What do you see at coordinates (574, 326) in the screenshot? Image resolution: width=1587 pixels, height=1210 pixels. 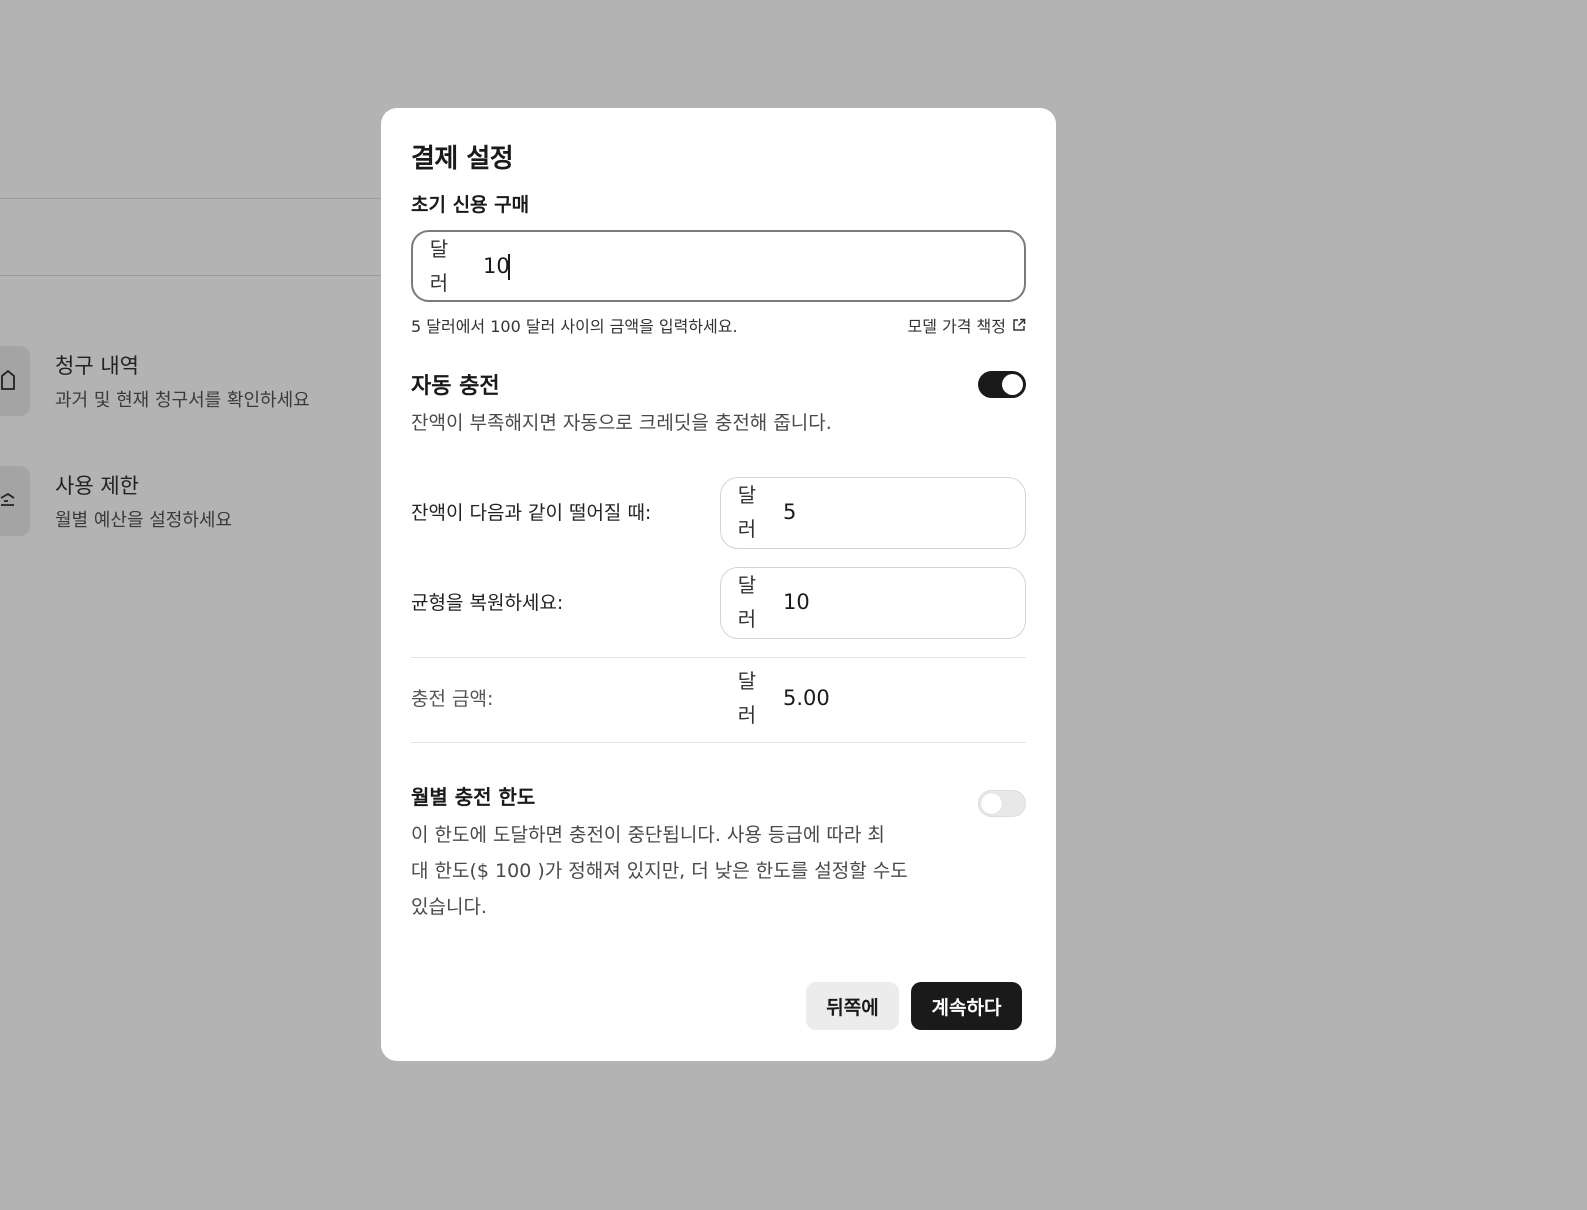 I see `initial-purchase-helper: 5 달러에서 100 달러 사이의 금액을 입력하세요.` at bounding box center [574, 326].